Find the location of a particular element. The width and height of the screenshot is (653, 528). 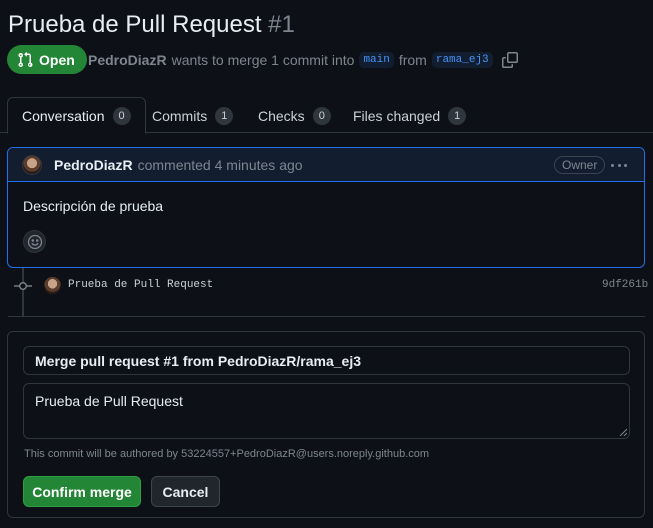

tab-files-changed: Files changed 1 is located at coordinates (410, 115).